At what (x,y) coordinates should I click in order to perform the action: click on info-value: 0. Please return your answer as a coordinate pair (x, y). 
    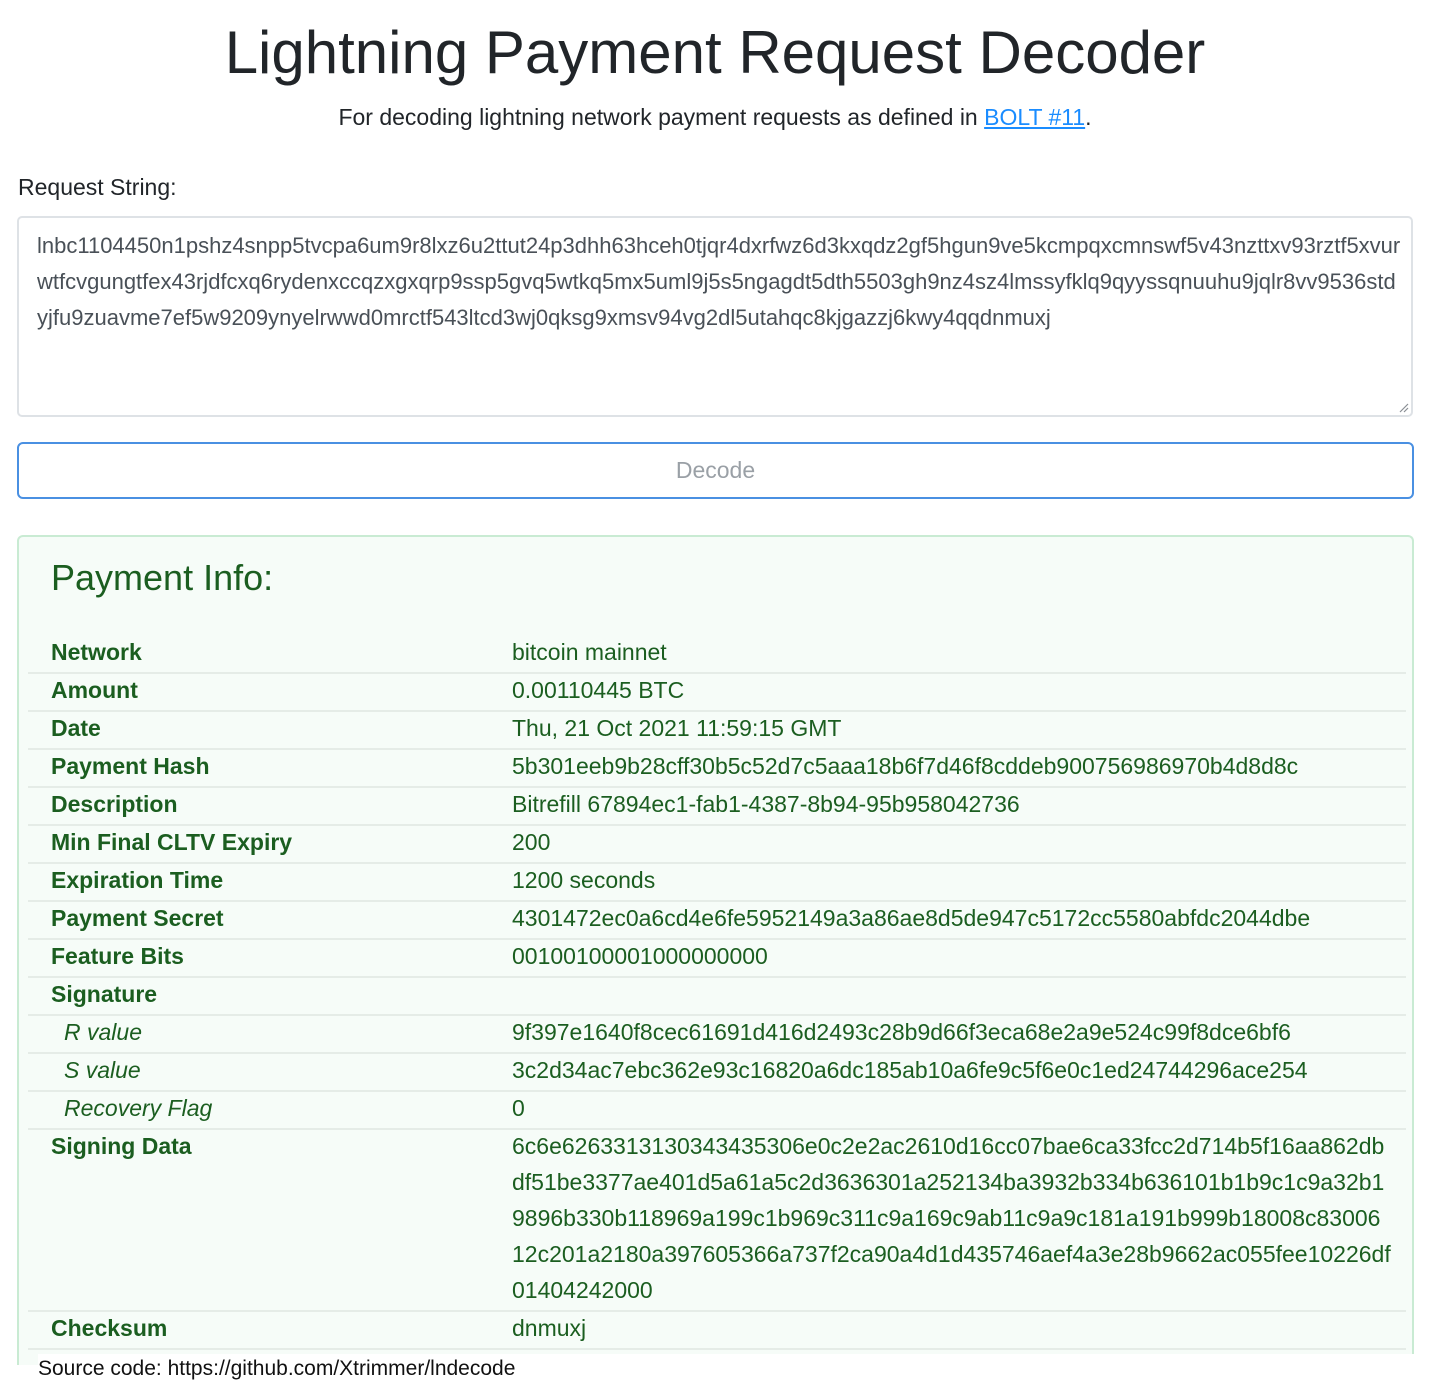
    Looking at the image, I should click on (518, 1108).